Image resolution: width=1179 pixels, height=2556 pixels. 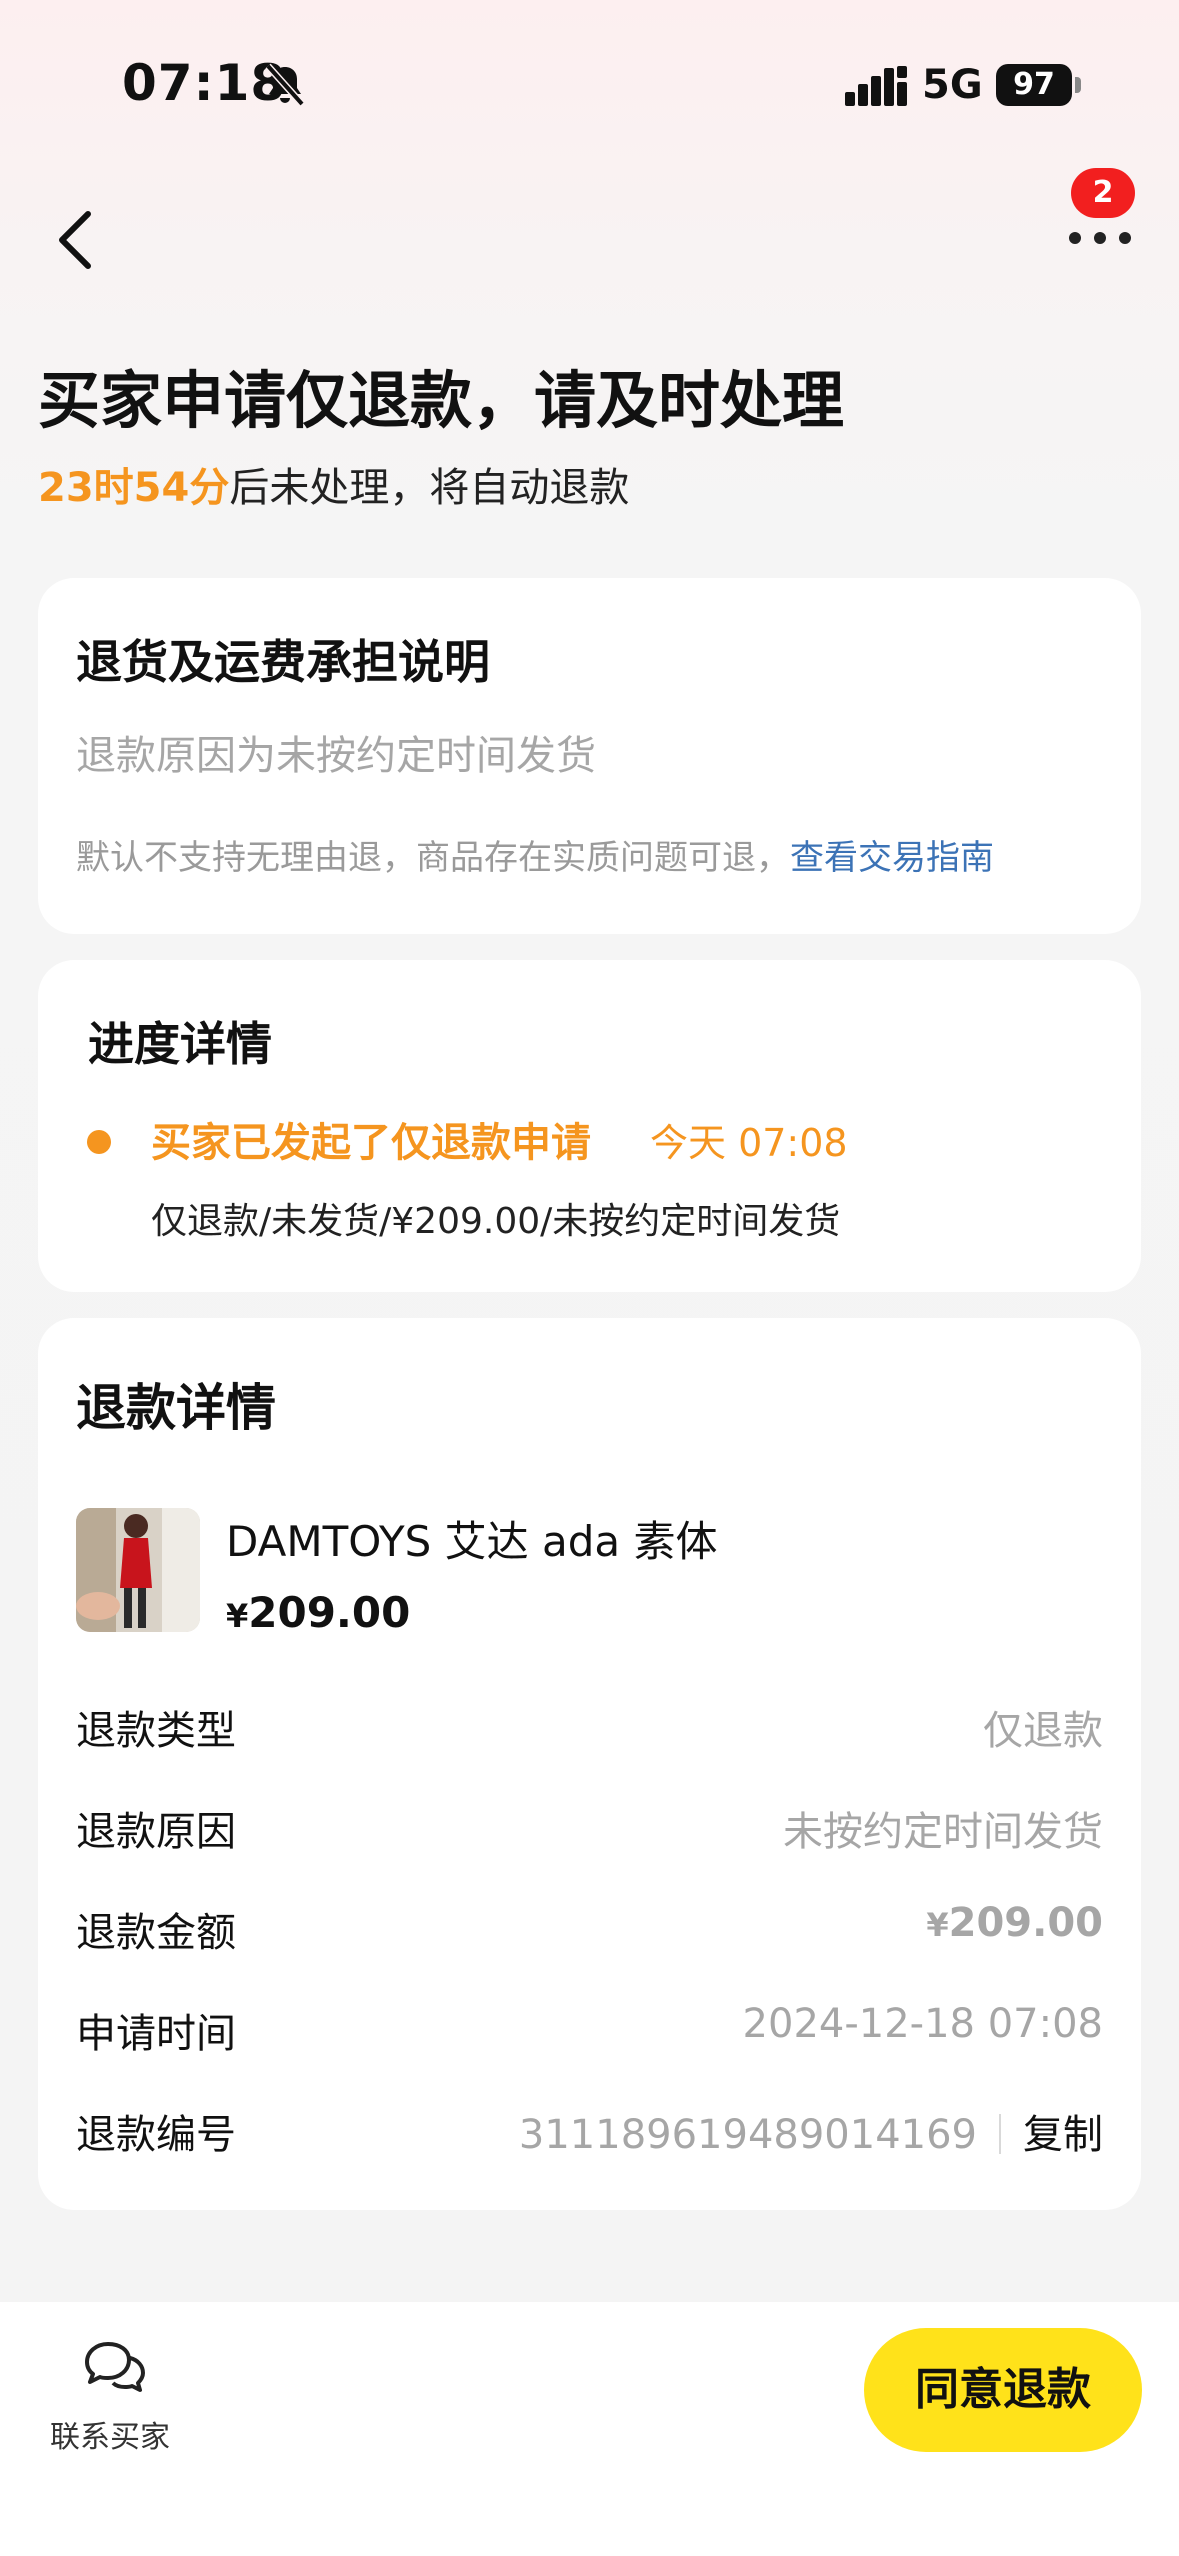 I want to click on battery-tip, so click(x=1078, y=85).